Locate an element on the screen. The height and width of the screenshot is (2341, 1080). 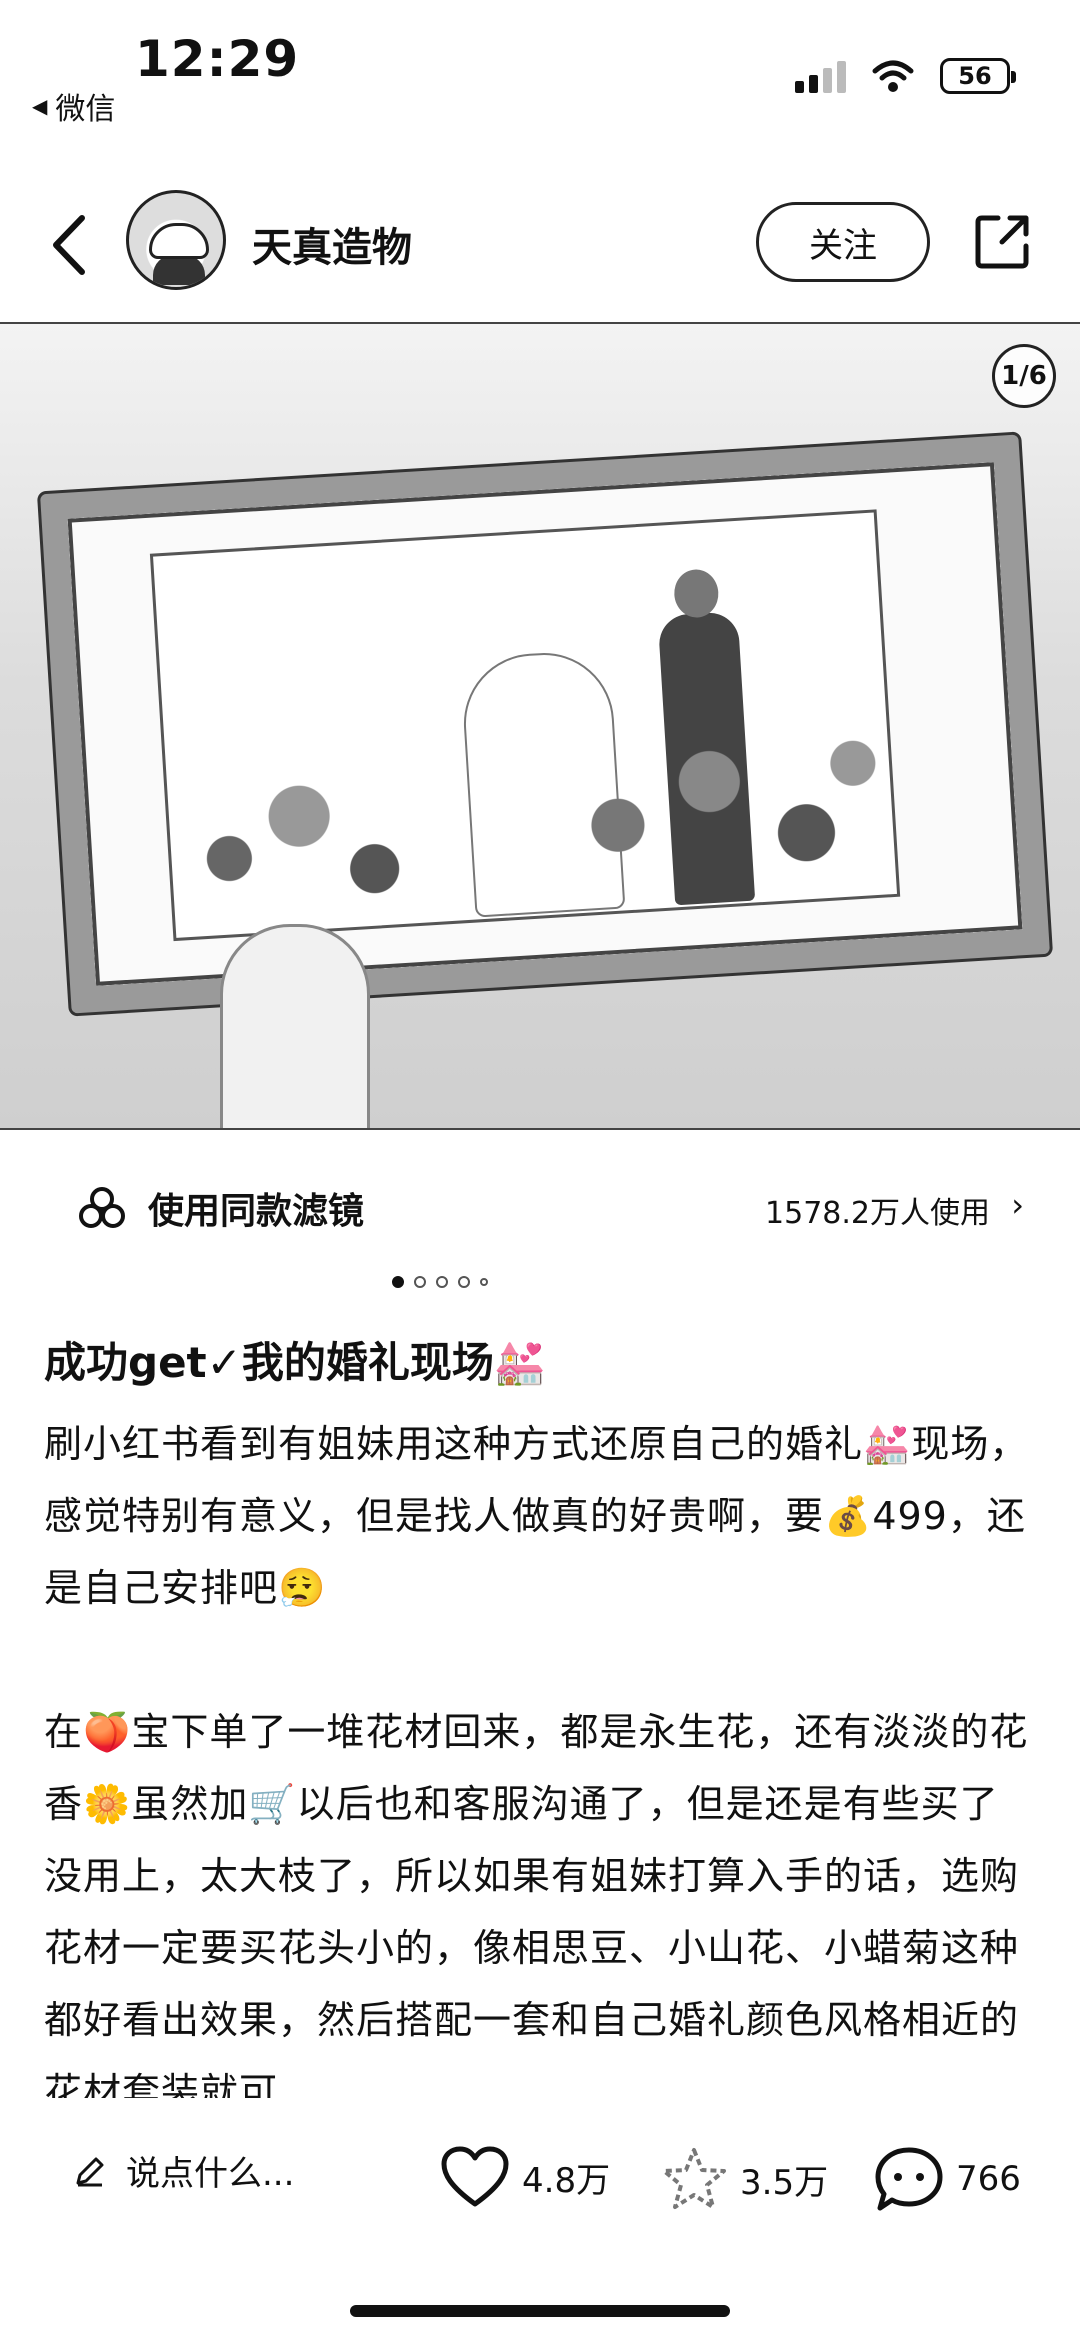
photo-frame-inner is located at coordinates (525, 725).